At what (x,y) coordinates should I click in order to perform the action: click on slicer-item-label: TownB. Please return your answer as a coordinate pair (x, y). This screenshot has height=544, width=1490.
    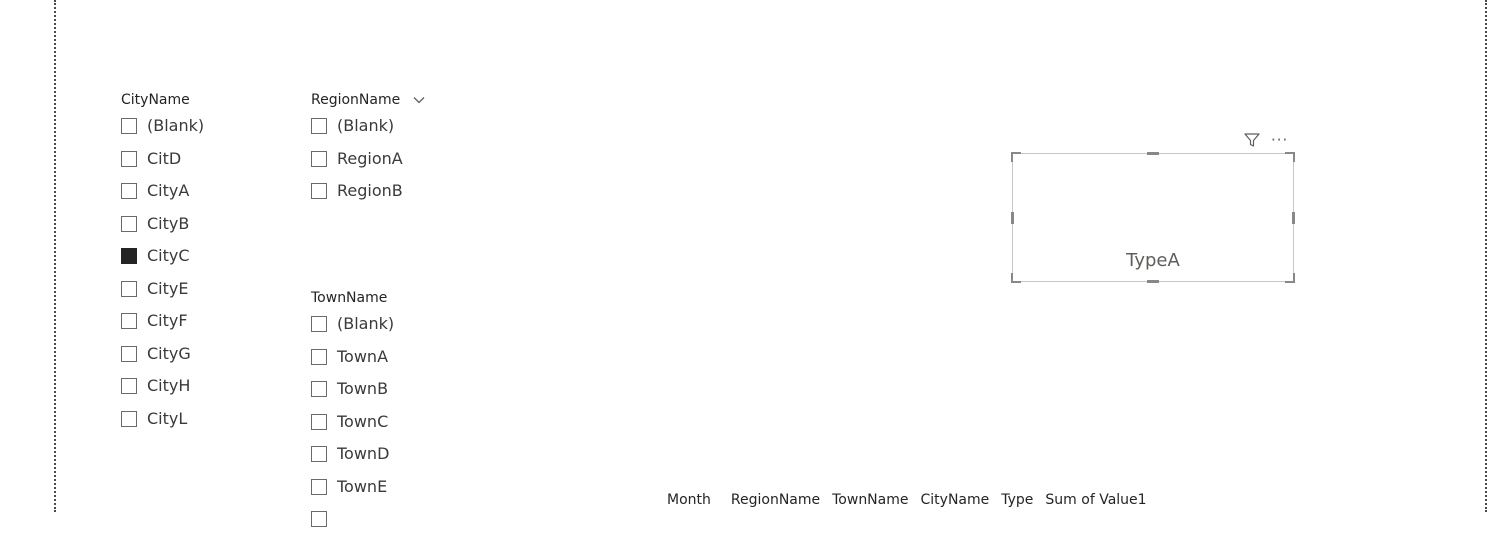
    Looking at the image, I should click on (363, 388).